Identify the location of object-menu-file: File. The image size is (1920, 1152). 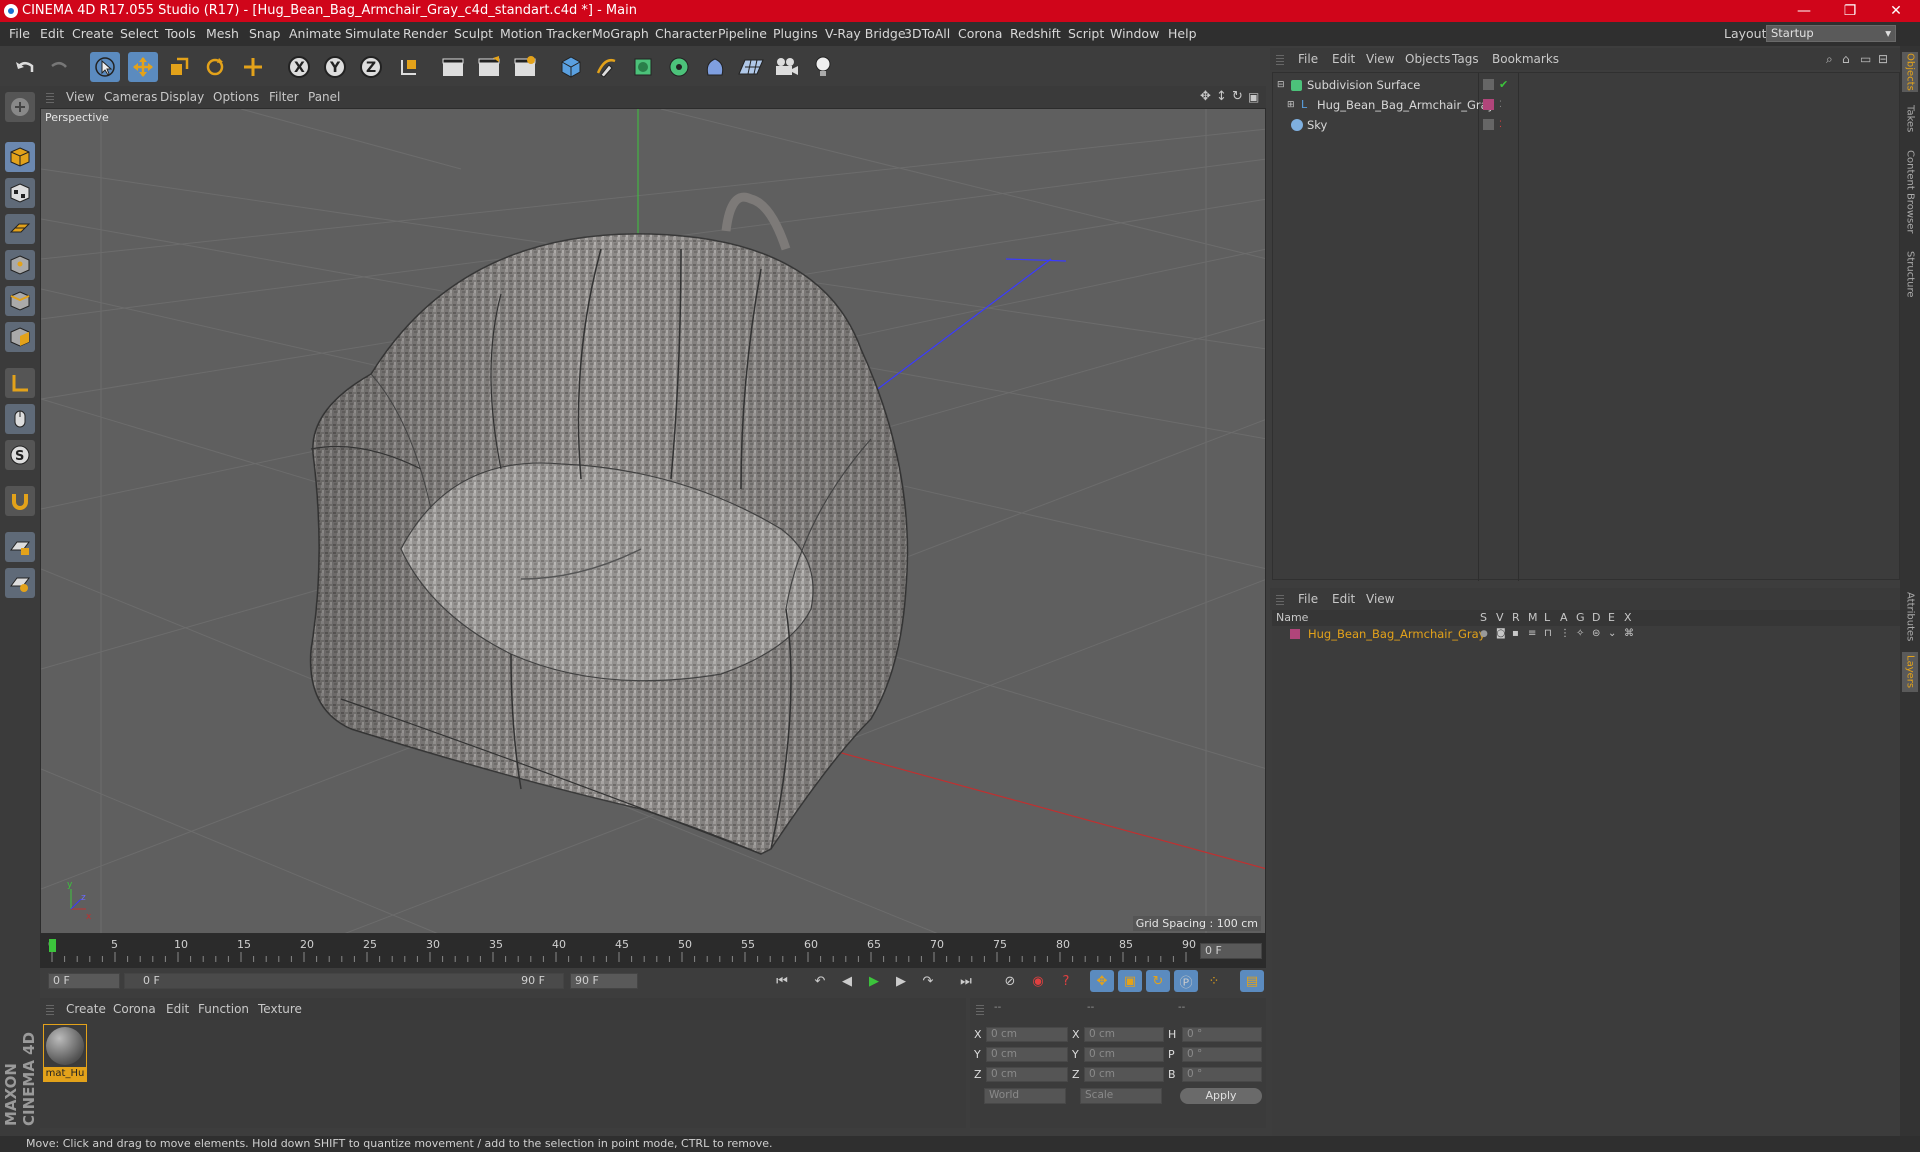
(1308, 59).